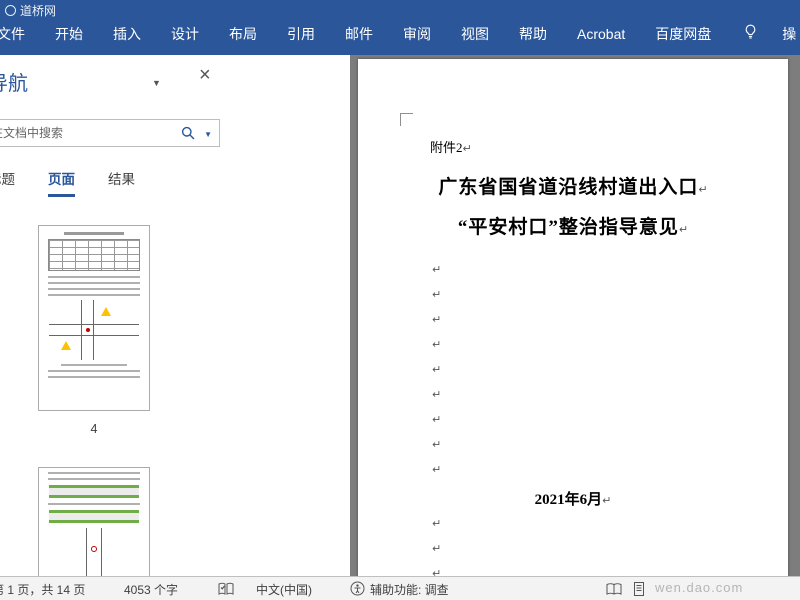 The image size is (800, 600). What do you see at coordinates (573, 227) in the screenshot?
I see `document-title-line2: “平安村口”整治指导意见↵` at bounding box center [573, 227].